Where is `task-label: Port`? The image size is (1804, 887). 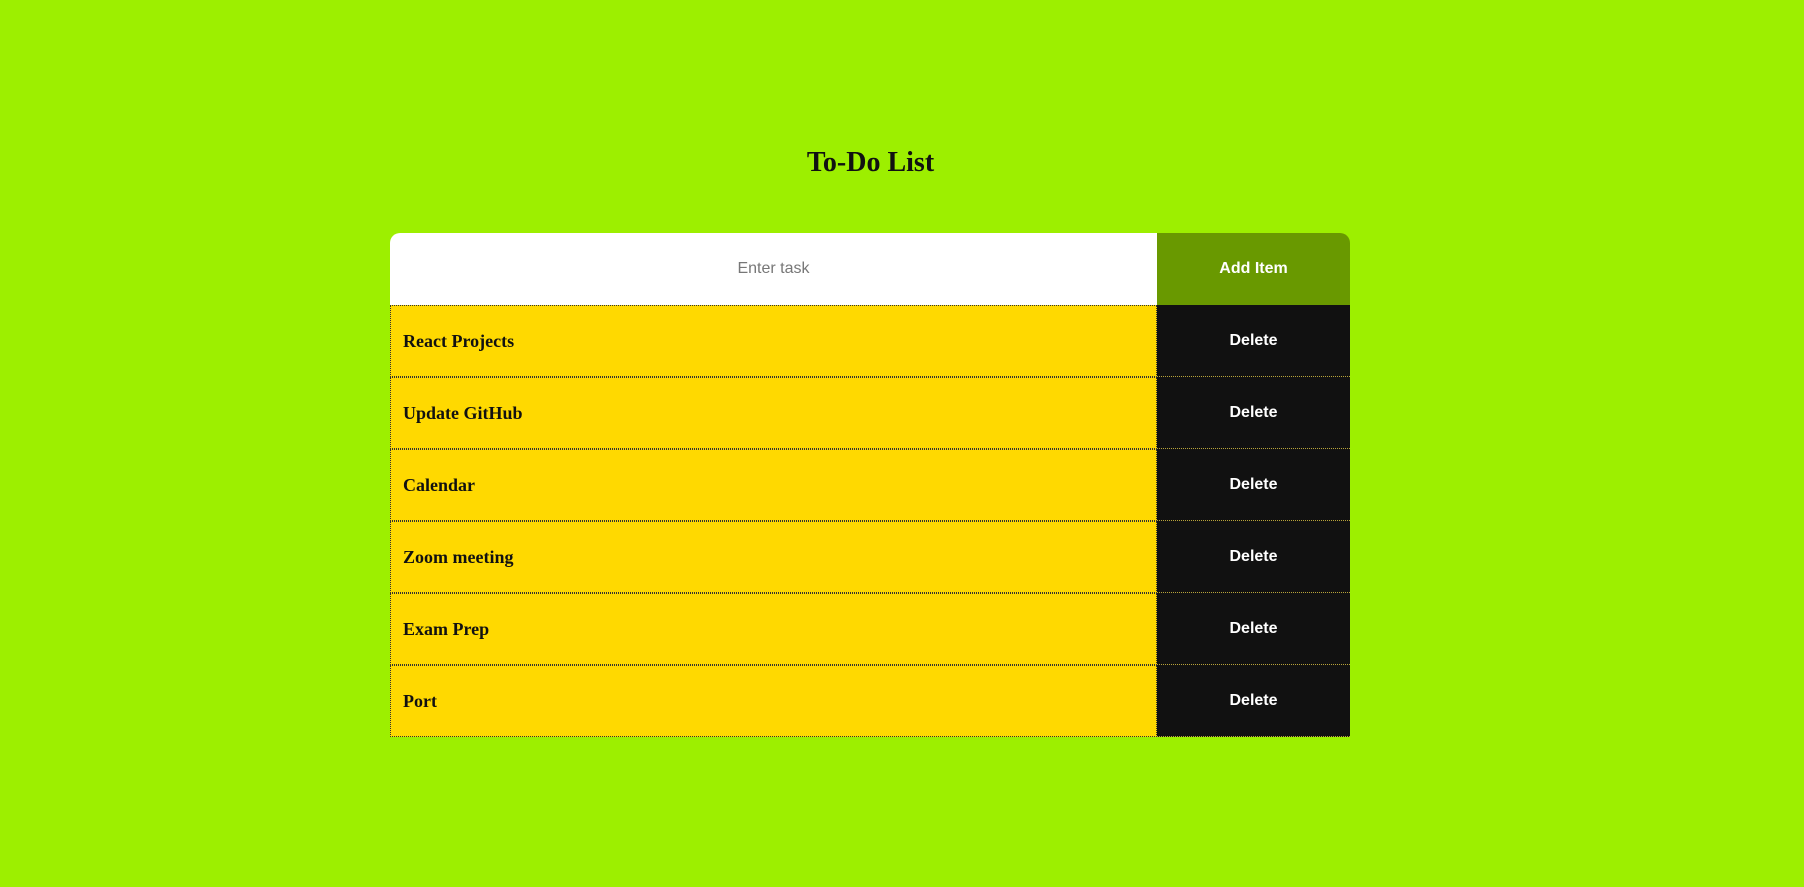 task-label: Port is located at coordinates (773, 701).